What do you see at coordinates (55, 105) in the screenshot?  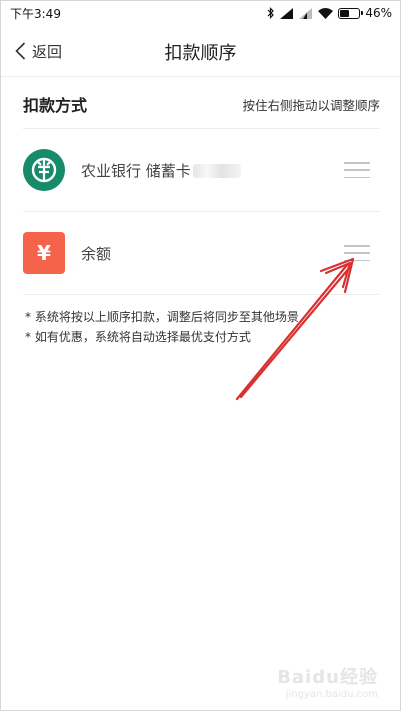 I see `section-title: 扣款方式` at bounding box center [55, 105].